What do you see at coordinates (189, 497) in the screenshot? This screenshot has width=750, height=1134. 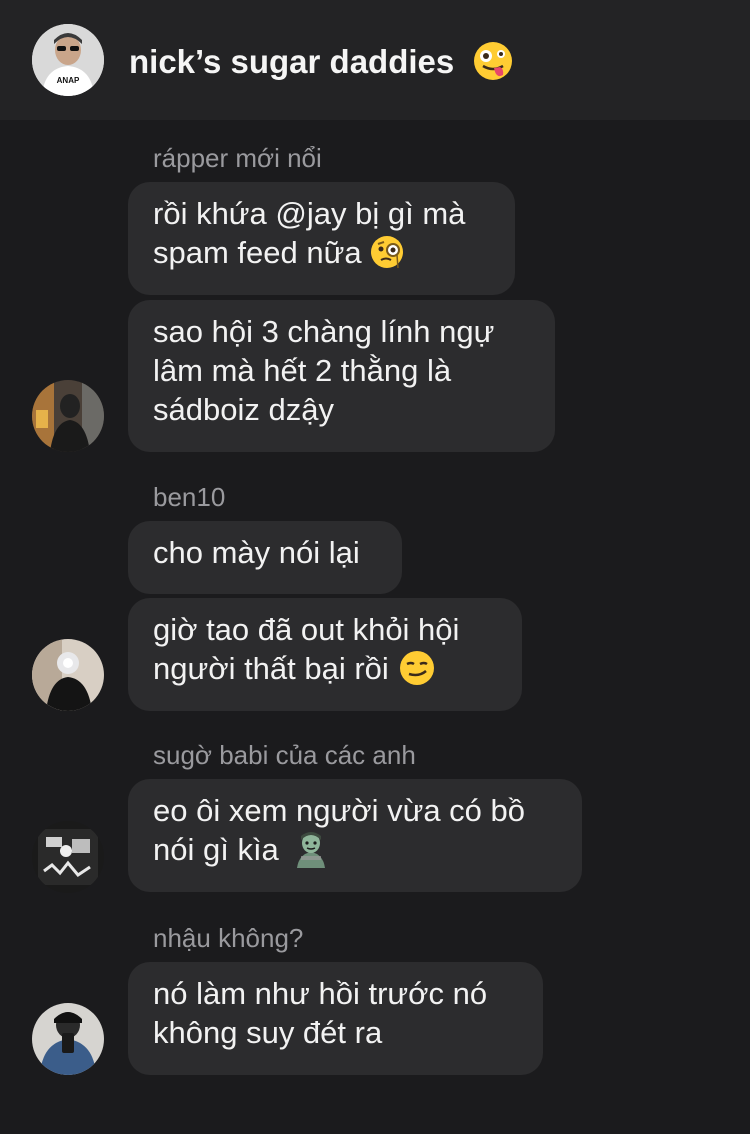 I see `sender-name: ben10` at bounding box center [189, 497].